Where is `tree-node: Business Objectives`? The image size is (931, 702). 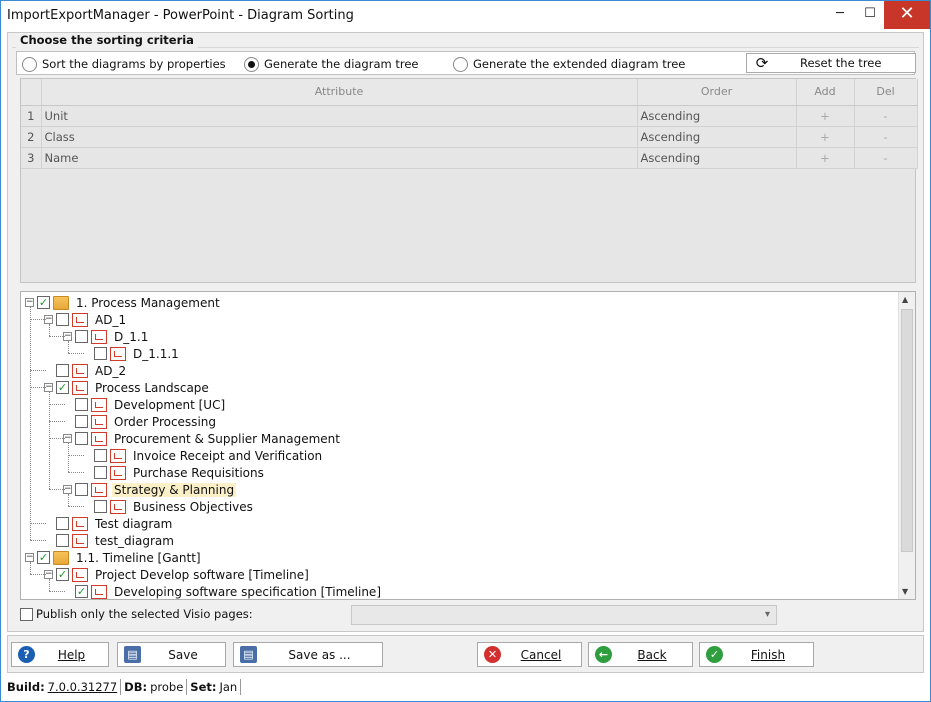
tree-node: Business Objectives is located at coordinates (168, 506).